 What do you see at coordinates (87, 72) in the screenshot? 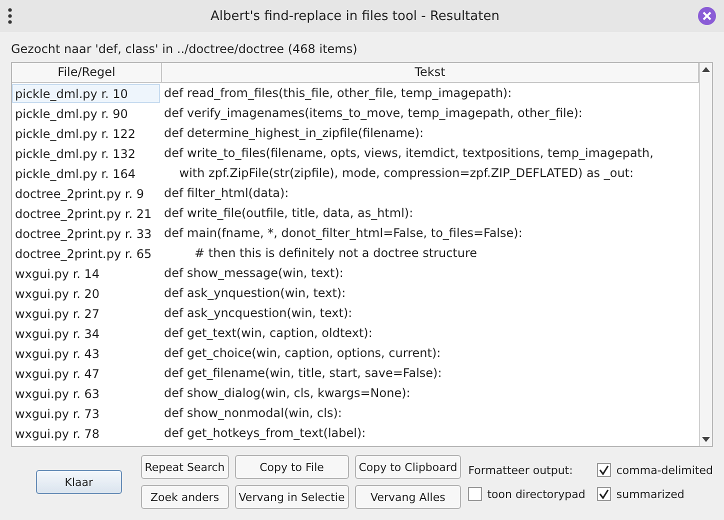
I see `column-header: File/Regel` at bounding box center [87, 72].